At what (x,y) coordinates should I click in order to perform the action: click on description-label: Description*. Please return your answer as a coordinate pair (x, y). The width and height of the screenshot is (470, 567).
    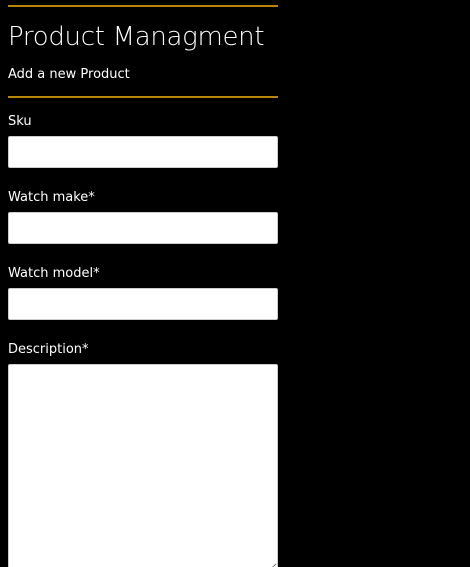
    Looking at the image, I should click on (48, 349).